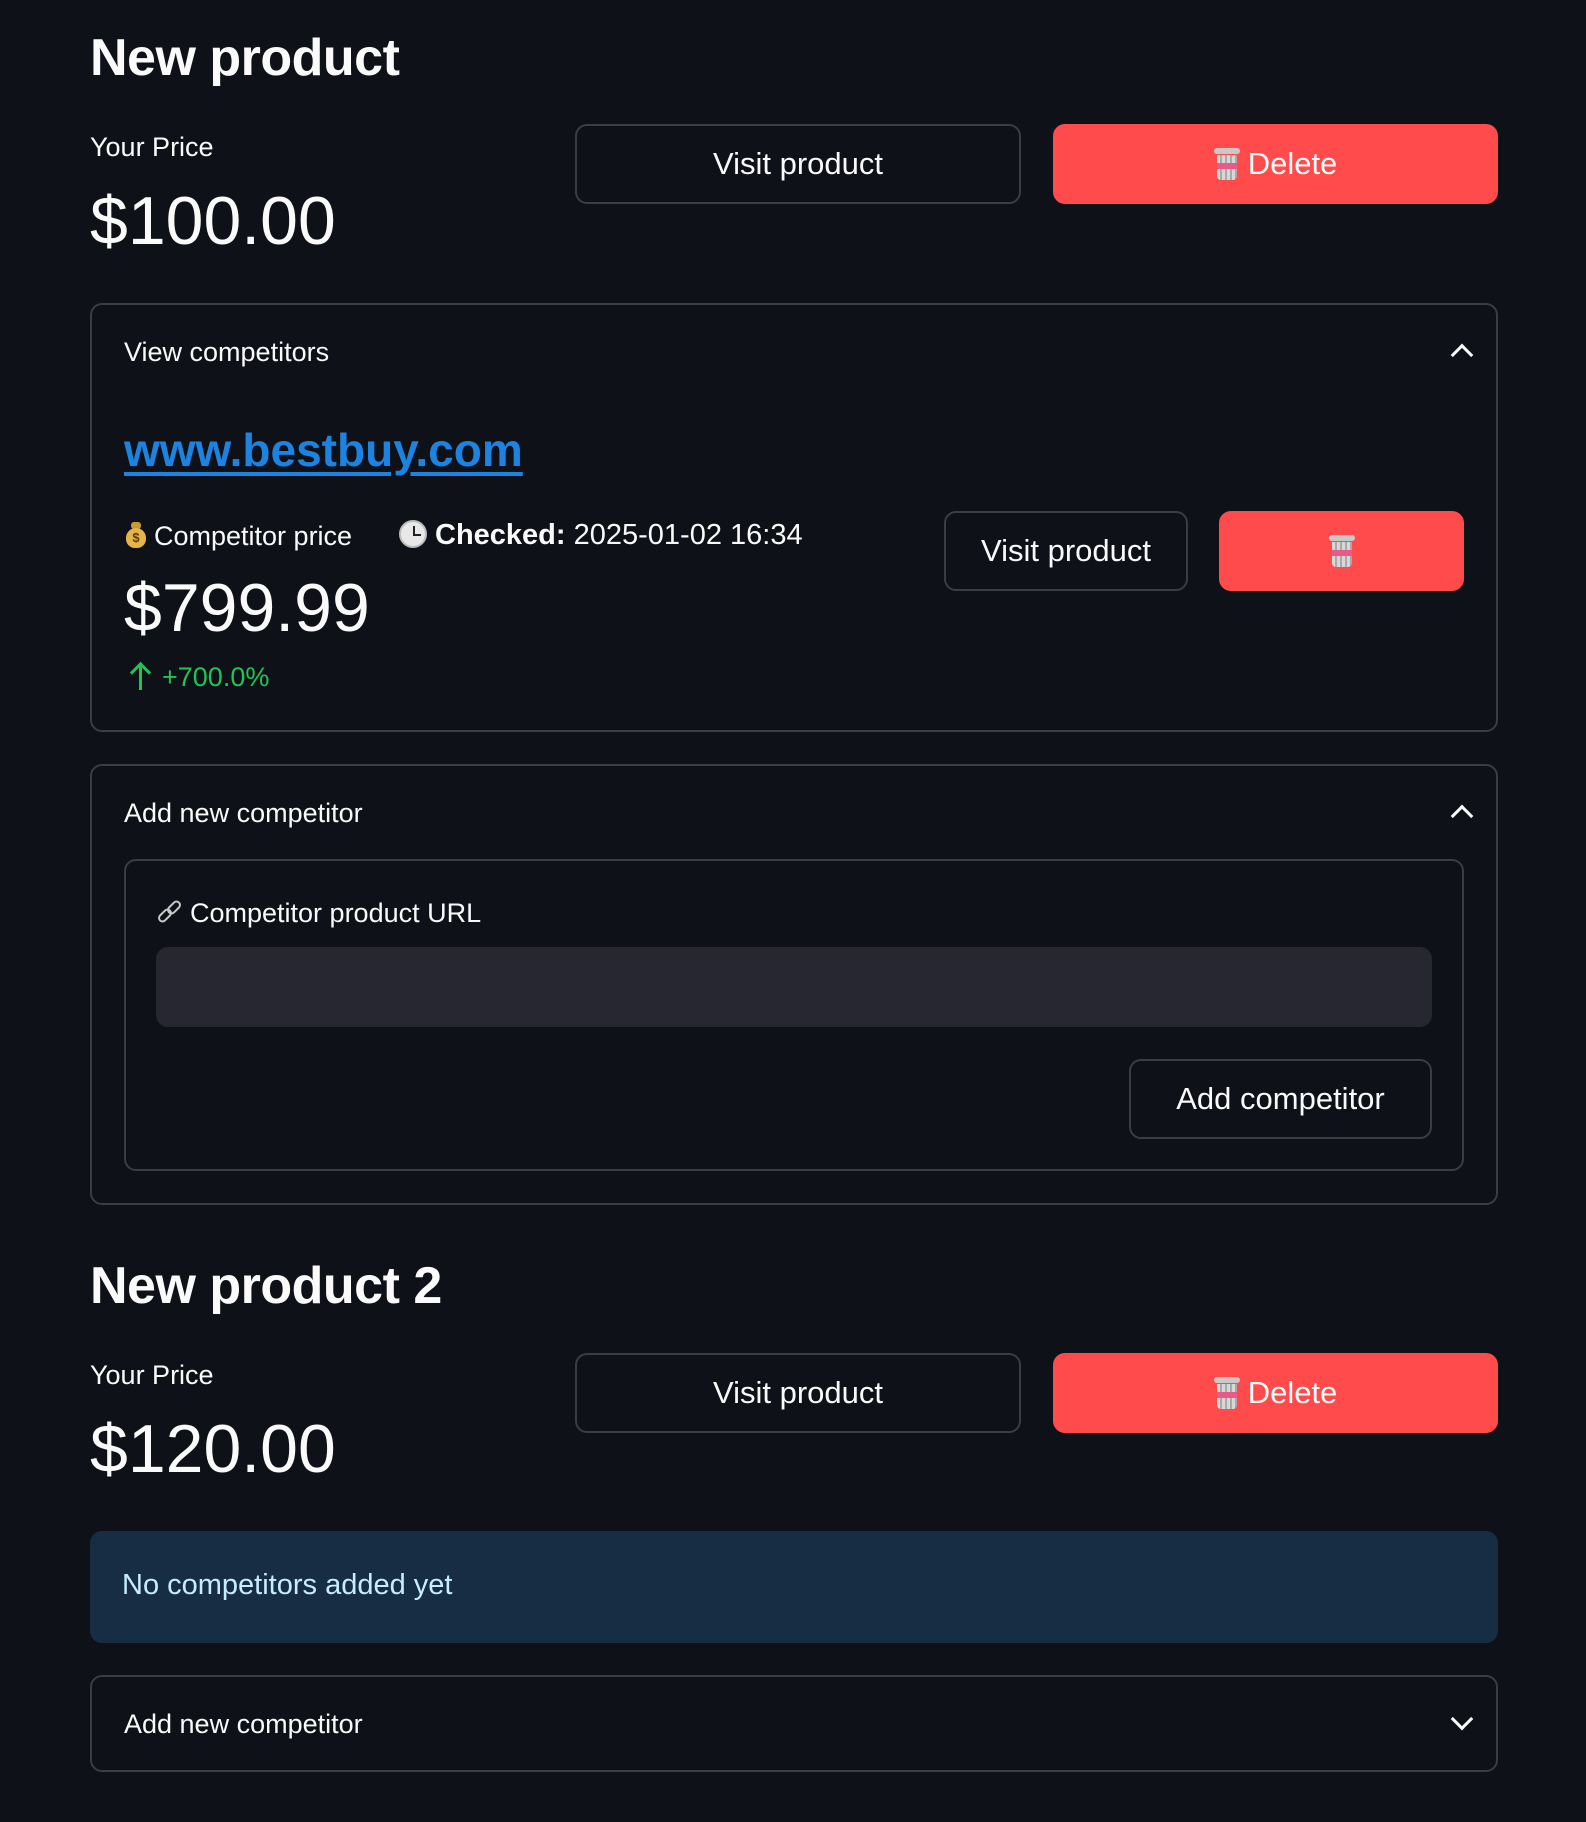  Describe the element at coordinates (216, 677) in the screenshot. I see `price-delta-value: +700.0%` at that location.